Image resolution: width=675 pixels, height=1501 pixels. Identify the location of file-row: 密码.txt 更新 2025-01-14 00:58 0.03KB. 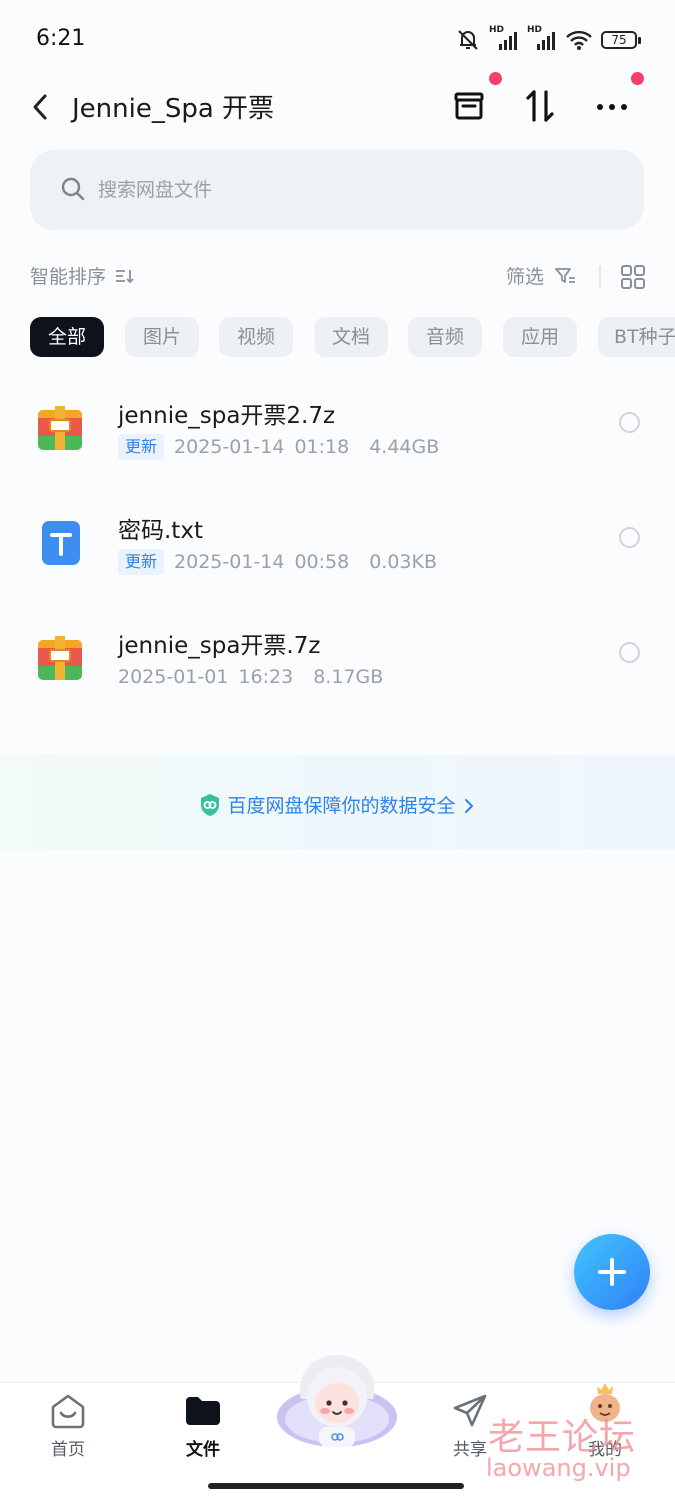
(337, 561).